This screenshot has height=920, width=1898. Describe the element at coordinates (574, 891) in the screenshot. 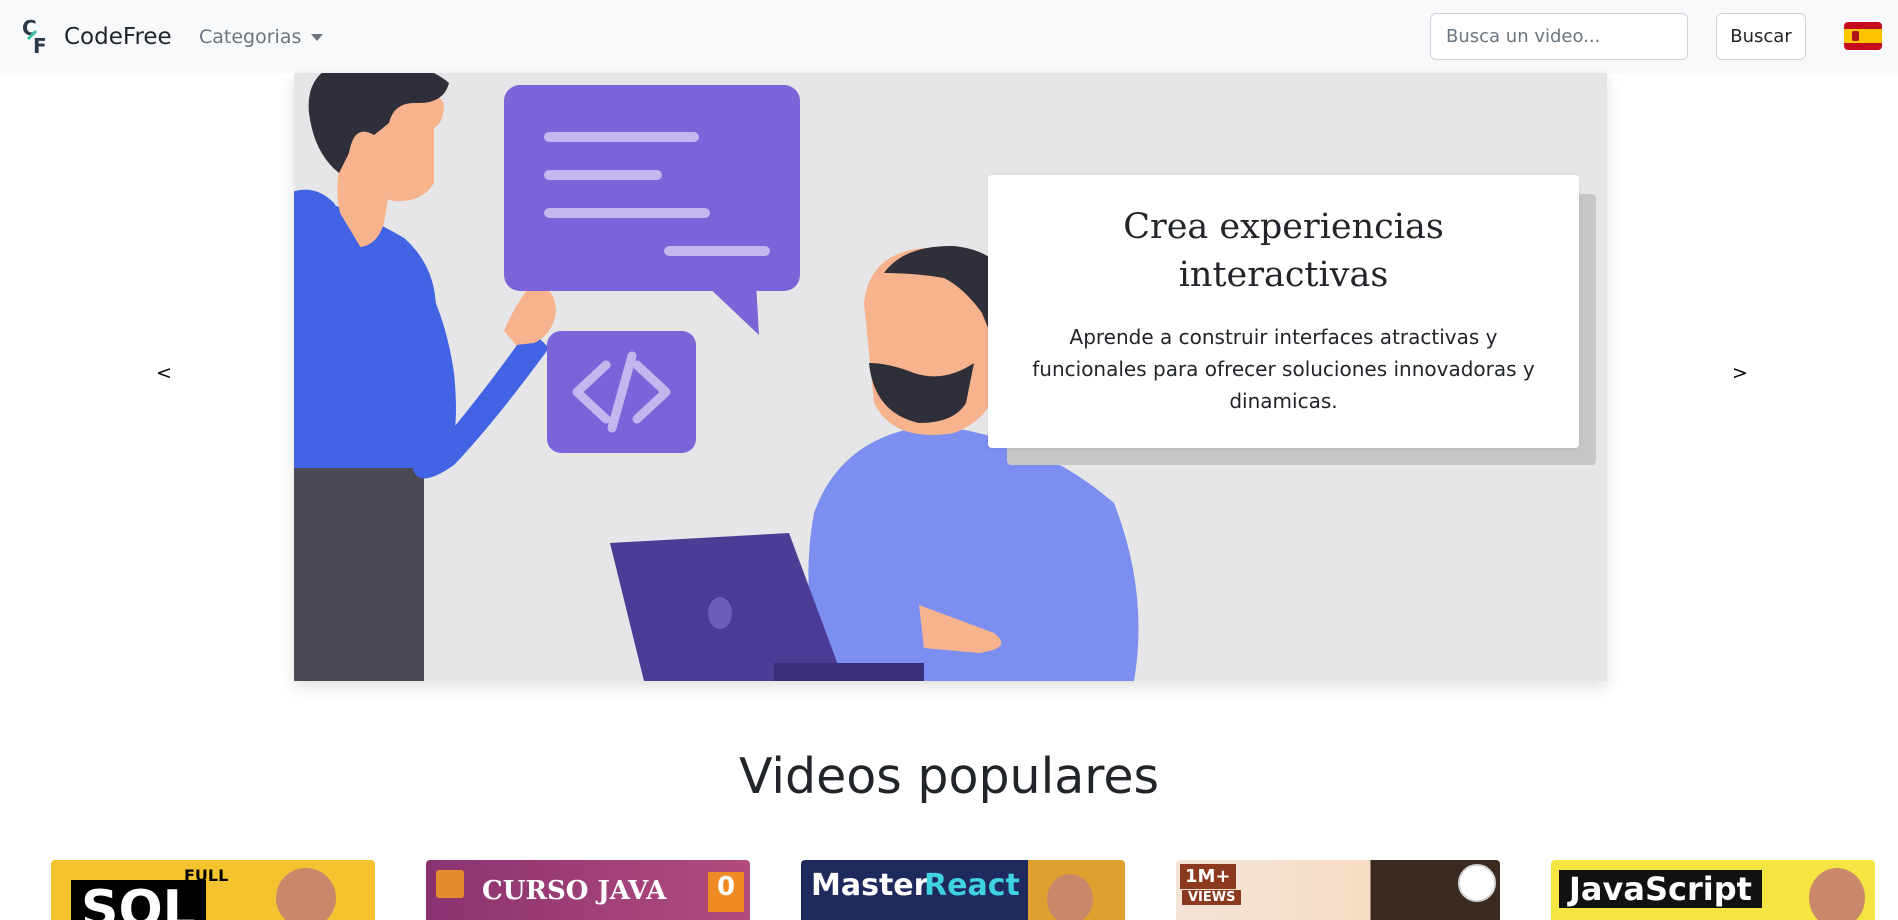

I see `video-thumb-text: CURSO JAVA` at that location.